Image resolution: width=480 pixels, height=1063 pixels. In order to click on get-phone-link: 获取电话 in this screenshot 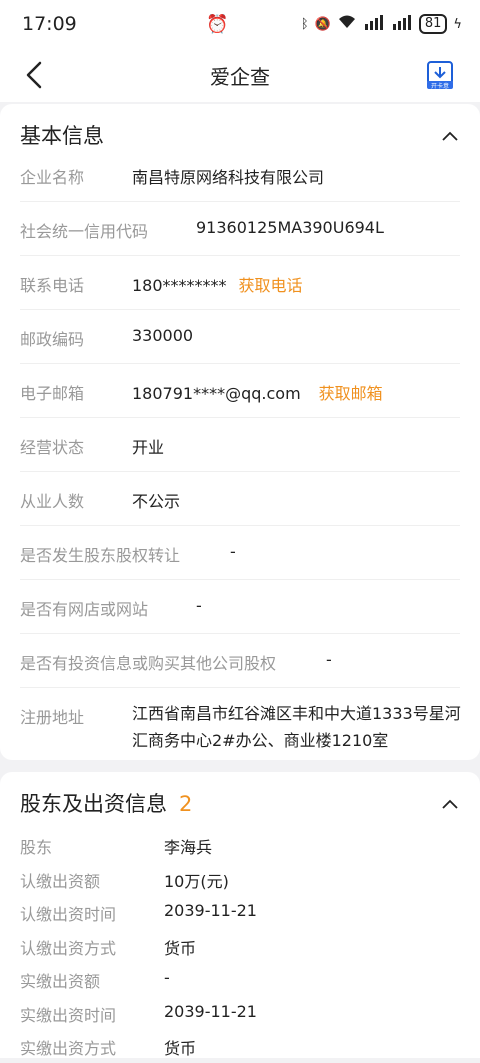, I will do `click(271, 285)`.